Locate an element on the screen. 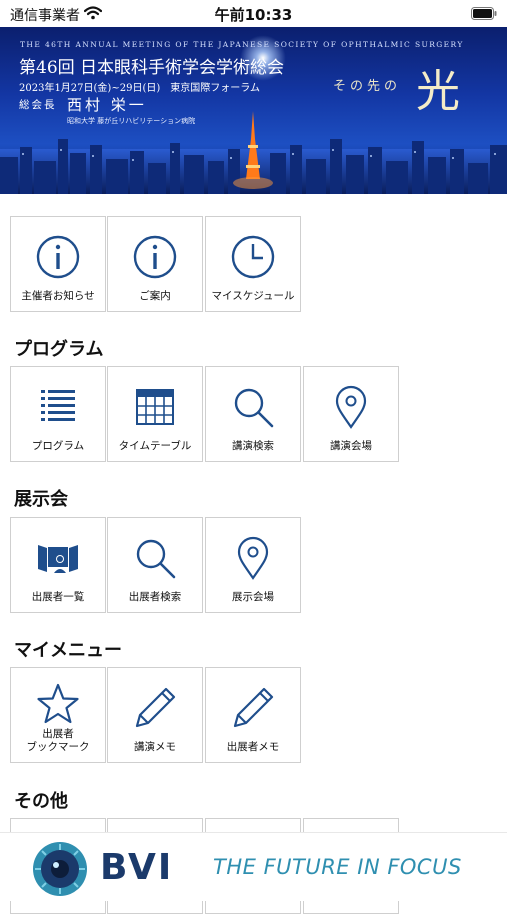 Image resolution: width=507 pixels, height=914 pixels. battery-icon is located at coordinates (484, 13).